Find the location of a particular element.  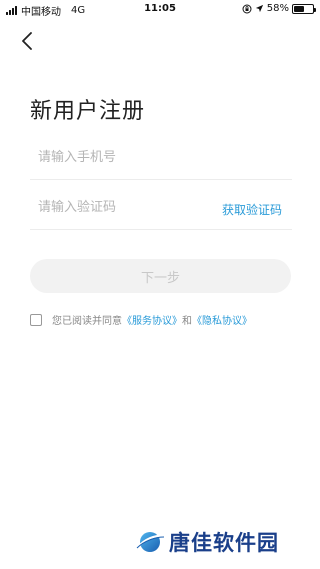

chevron-left-icon is located at coordinates (27, 41).